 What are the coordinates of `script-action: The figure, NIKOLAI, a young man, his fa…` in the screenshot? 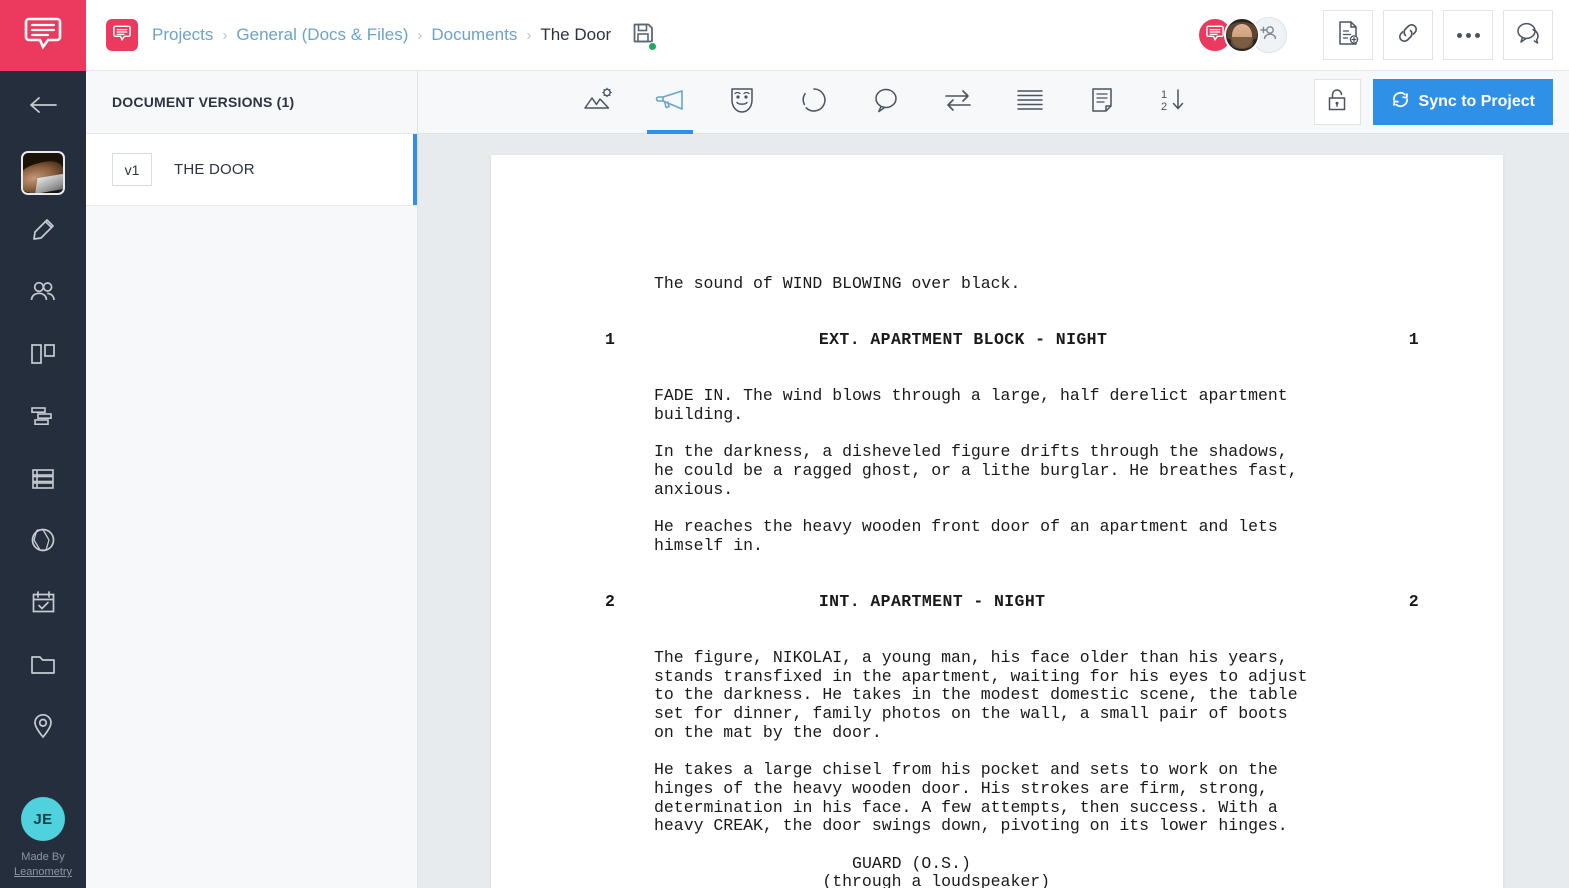 It's located at (997, 695).